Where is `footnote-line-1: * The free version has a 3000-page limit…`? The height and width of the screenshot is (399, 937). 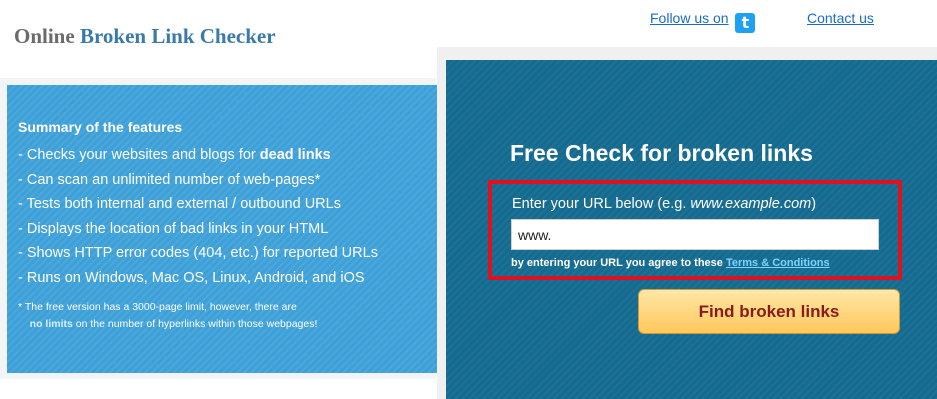 footnote-line-1: * The free version has a 3000-page limit… is located at coordinates (157, 307).